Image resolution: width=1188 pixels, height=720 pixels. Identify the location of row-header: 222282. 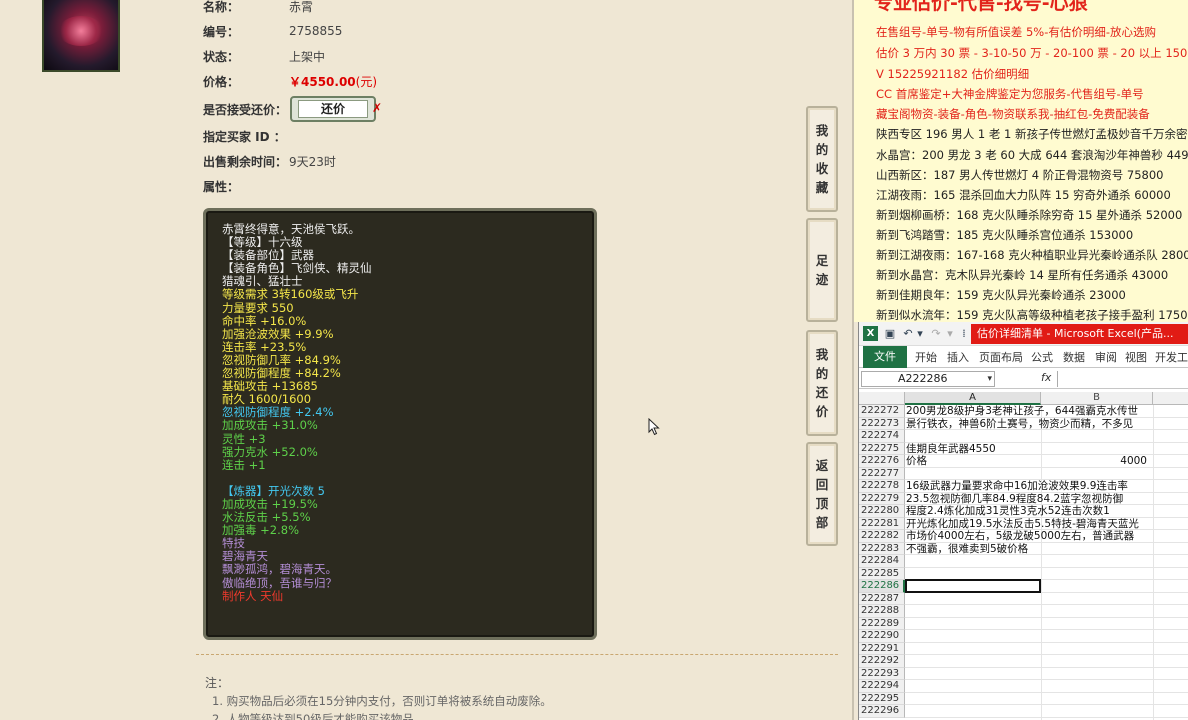
(882, 536).